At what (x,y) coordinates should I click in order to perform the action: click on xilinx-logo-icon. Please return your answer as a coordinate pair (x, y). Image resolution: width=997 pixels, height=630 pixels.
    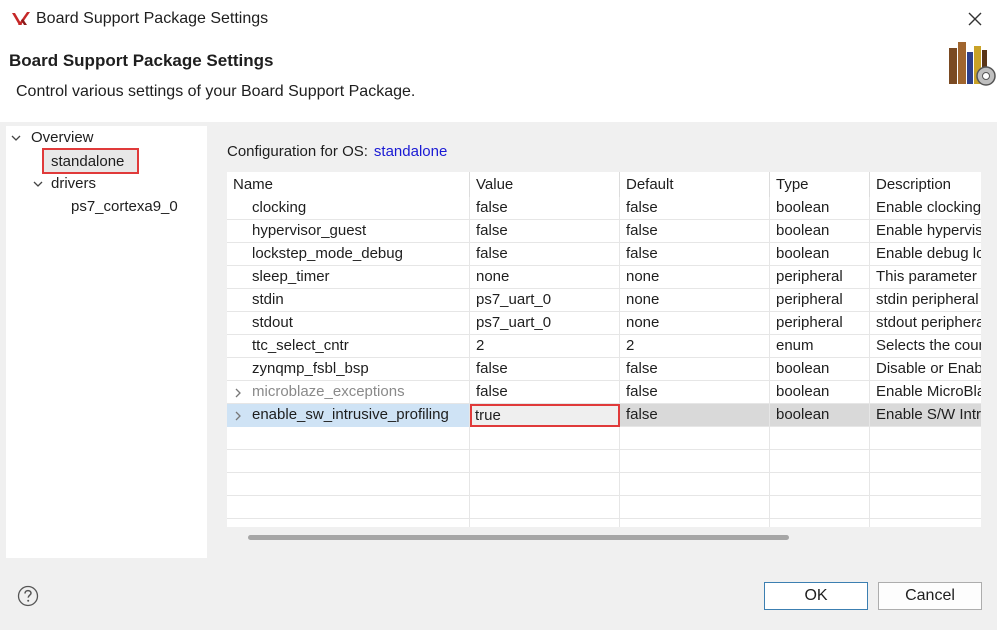
    Looking at the image, I should click on (21, 18).